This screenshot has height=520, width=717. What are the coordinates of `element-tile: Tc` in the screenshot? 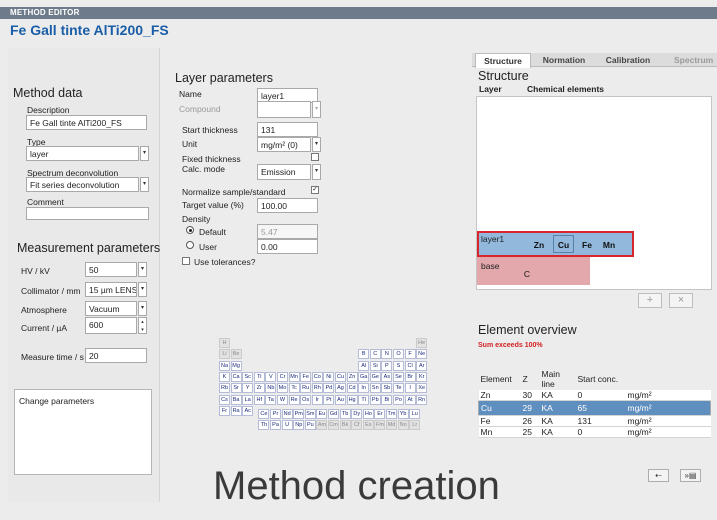 It's located at (294, 388).